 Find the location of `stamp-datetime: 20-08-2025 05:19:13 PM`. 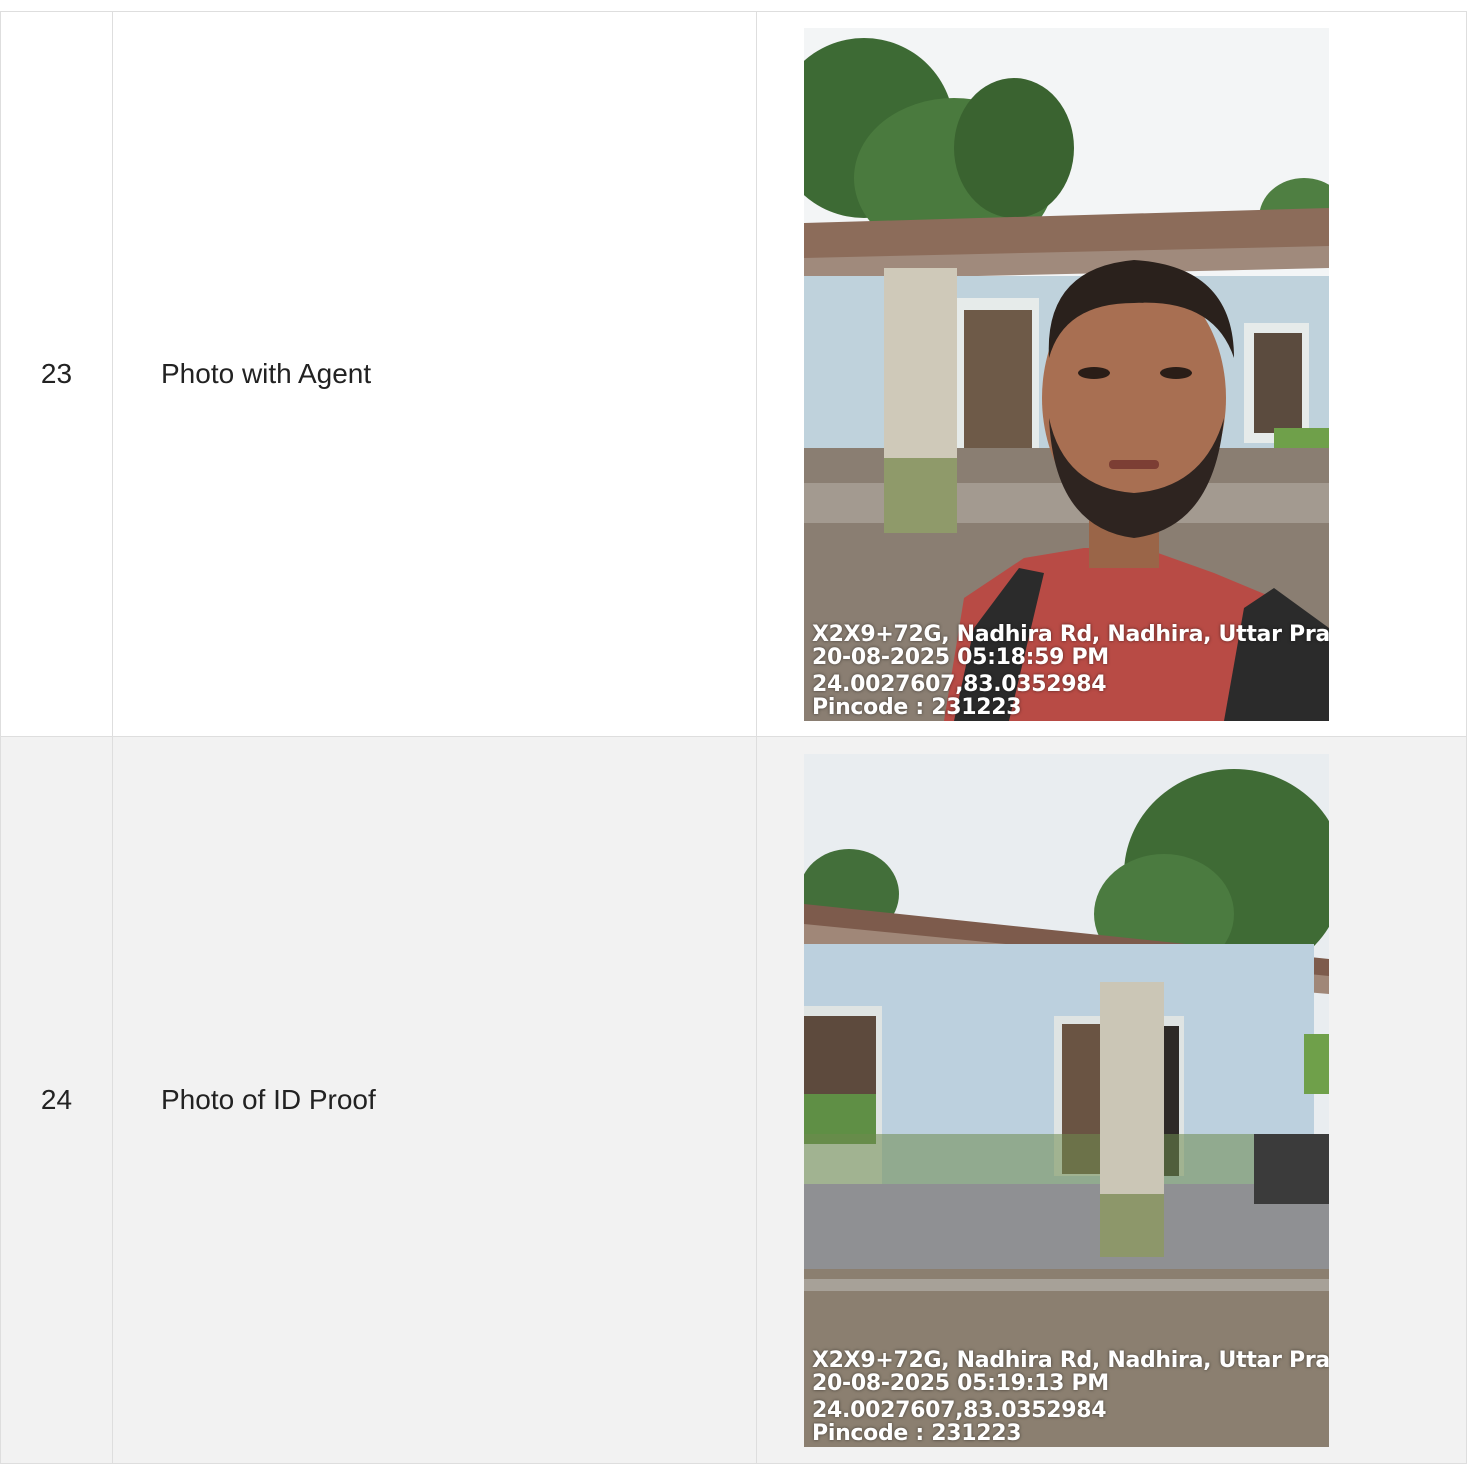

stamp-datetime: 20-08-2025 05:19:13 PM is located at coordinates (960, 1383).